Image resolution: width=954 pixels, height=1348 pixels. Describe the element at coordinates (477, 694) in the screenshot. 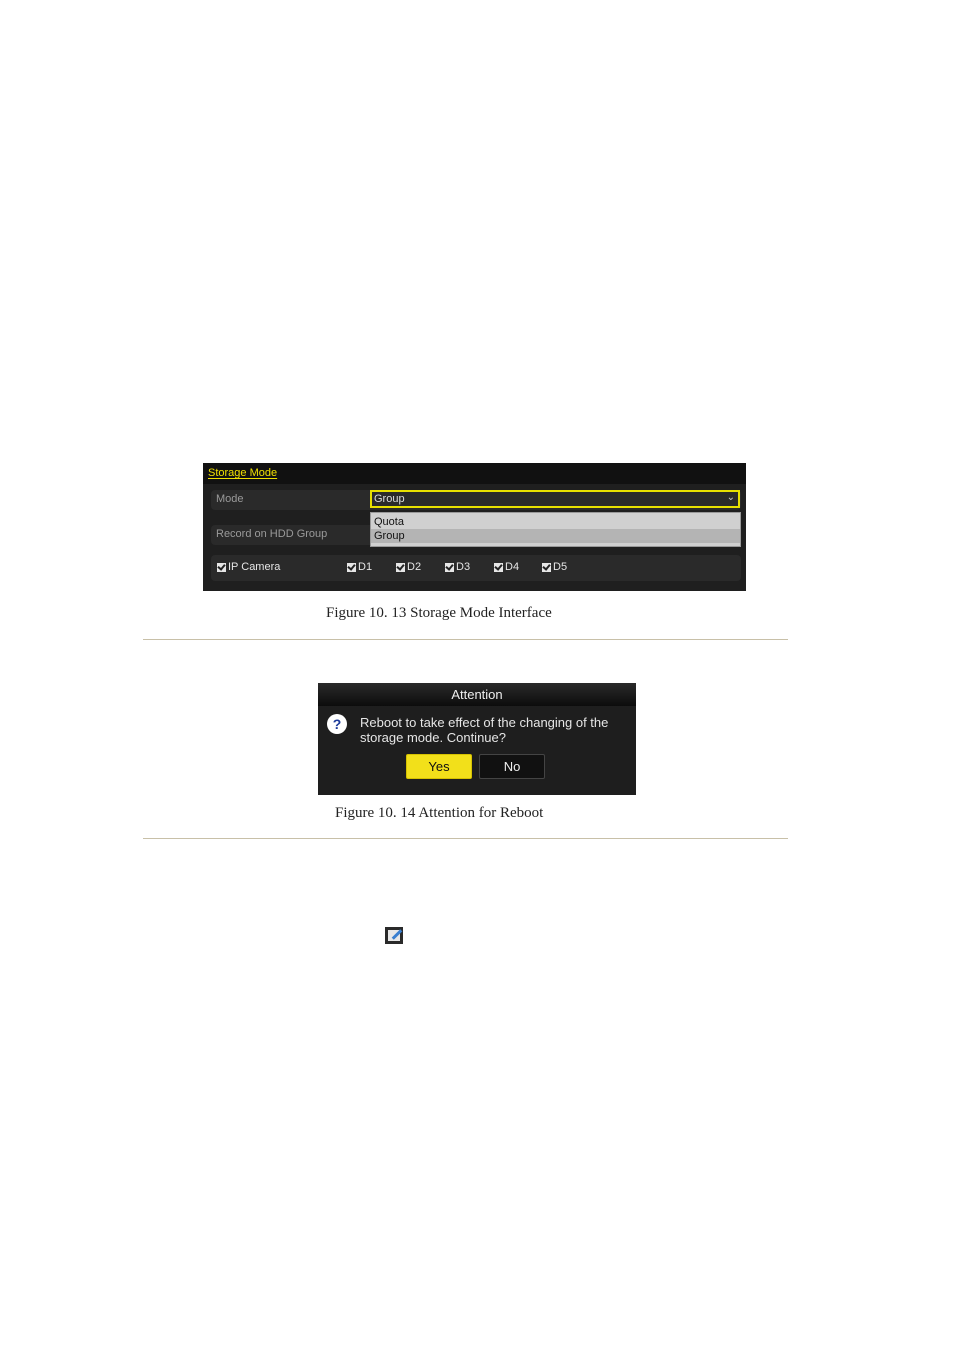

I see `dialog-title: Attention` at that location.